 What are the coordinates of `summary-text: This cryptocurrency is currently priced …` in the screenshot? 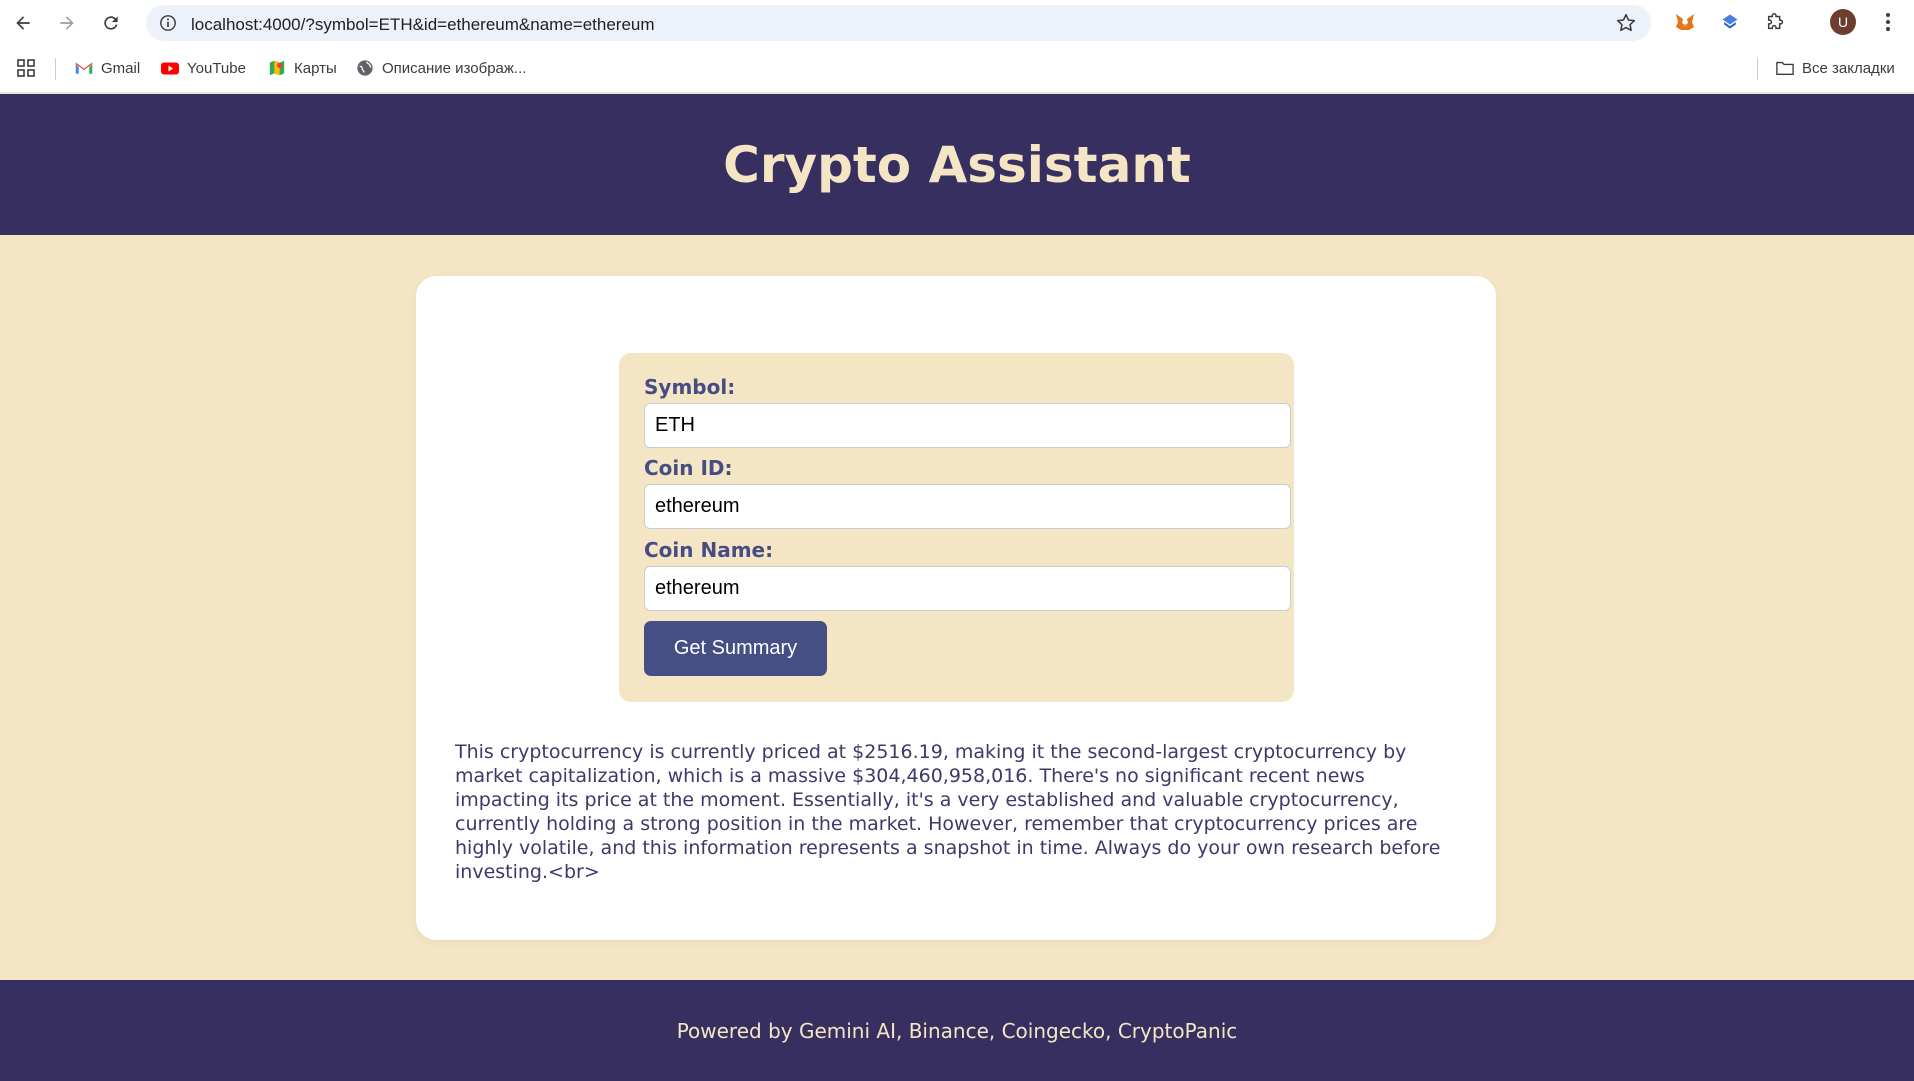 It's located at (948, 812).